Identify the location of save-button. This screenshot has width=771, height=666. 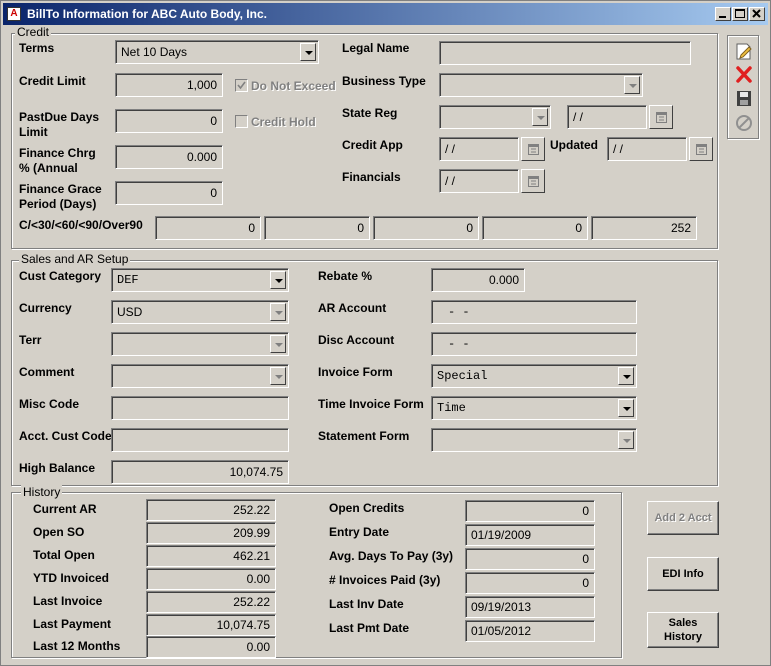
(744, 99).